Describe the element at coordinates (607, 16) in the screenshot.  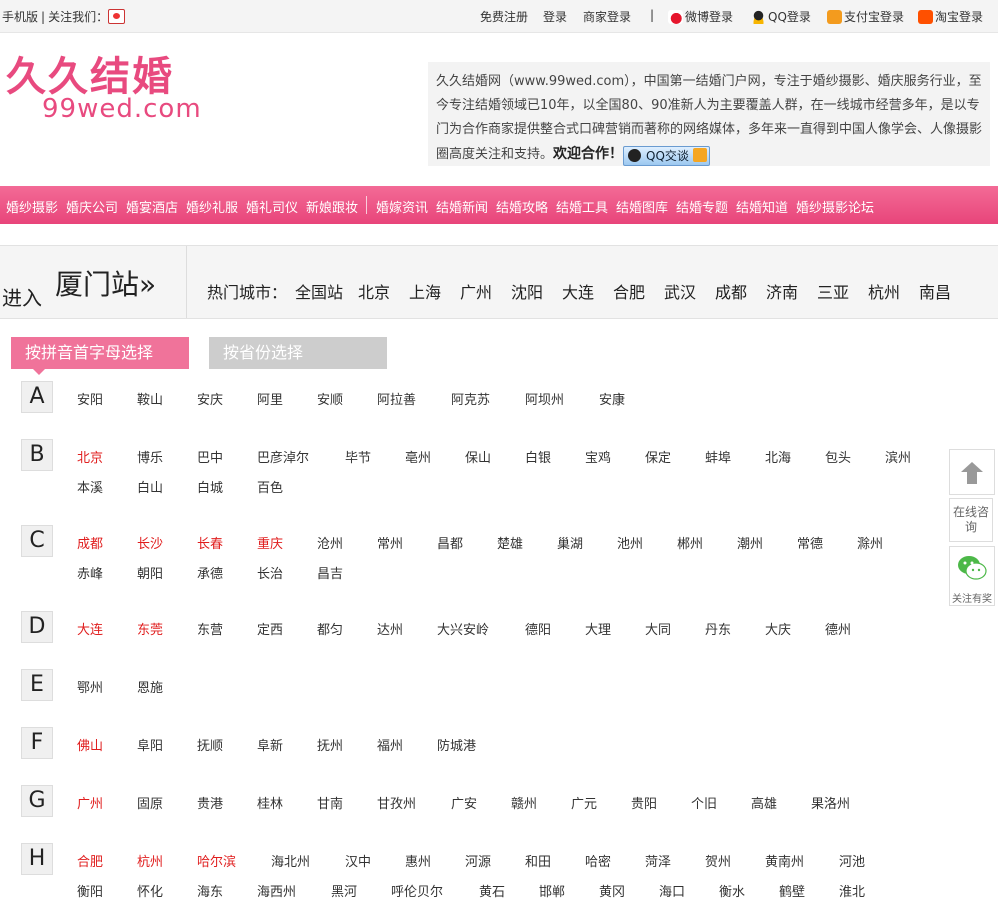
I see `merchant-login-link: 商家登录` at that location.